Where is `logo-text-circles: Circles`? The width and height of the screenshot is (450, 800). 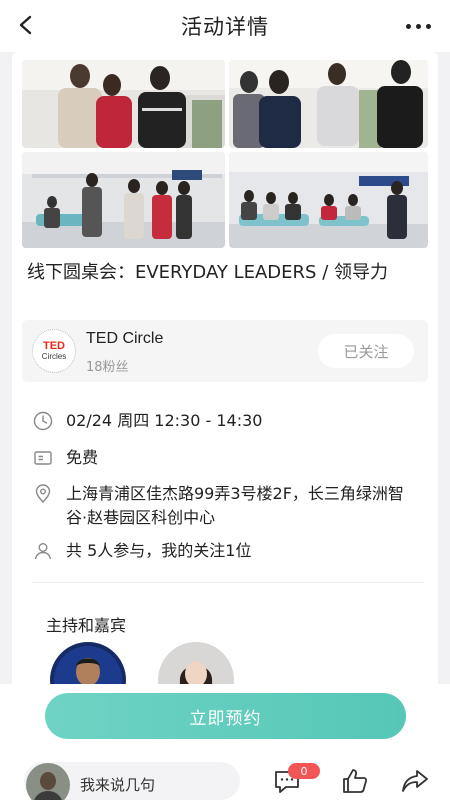
logo-text-circles: Circles is located at coordinates (54, 356).